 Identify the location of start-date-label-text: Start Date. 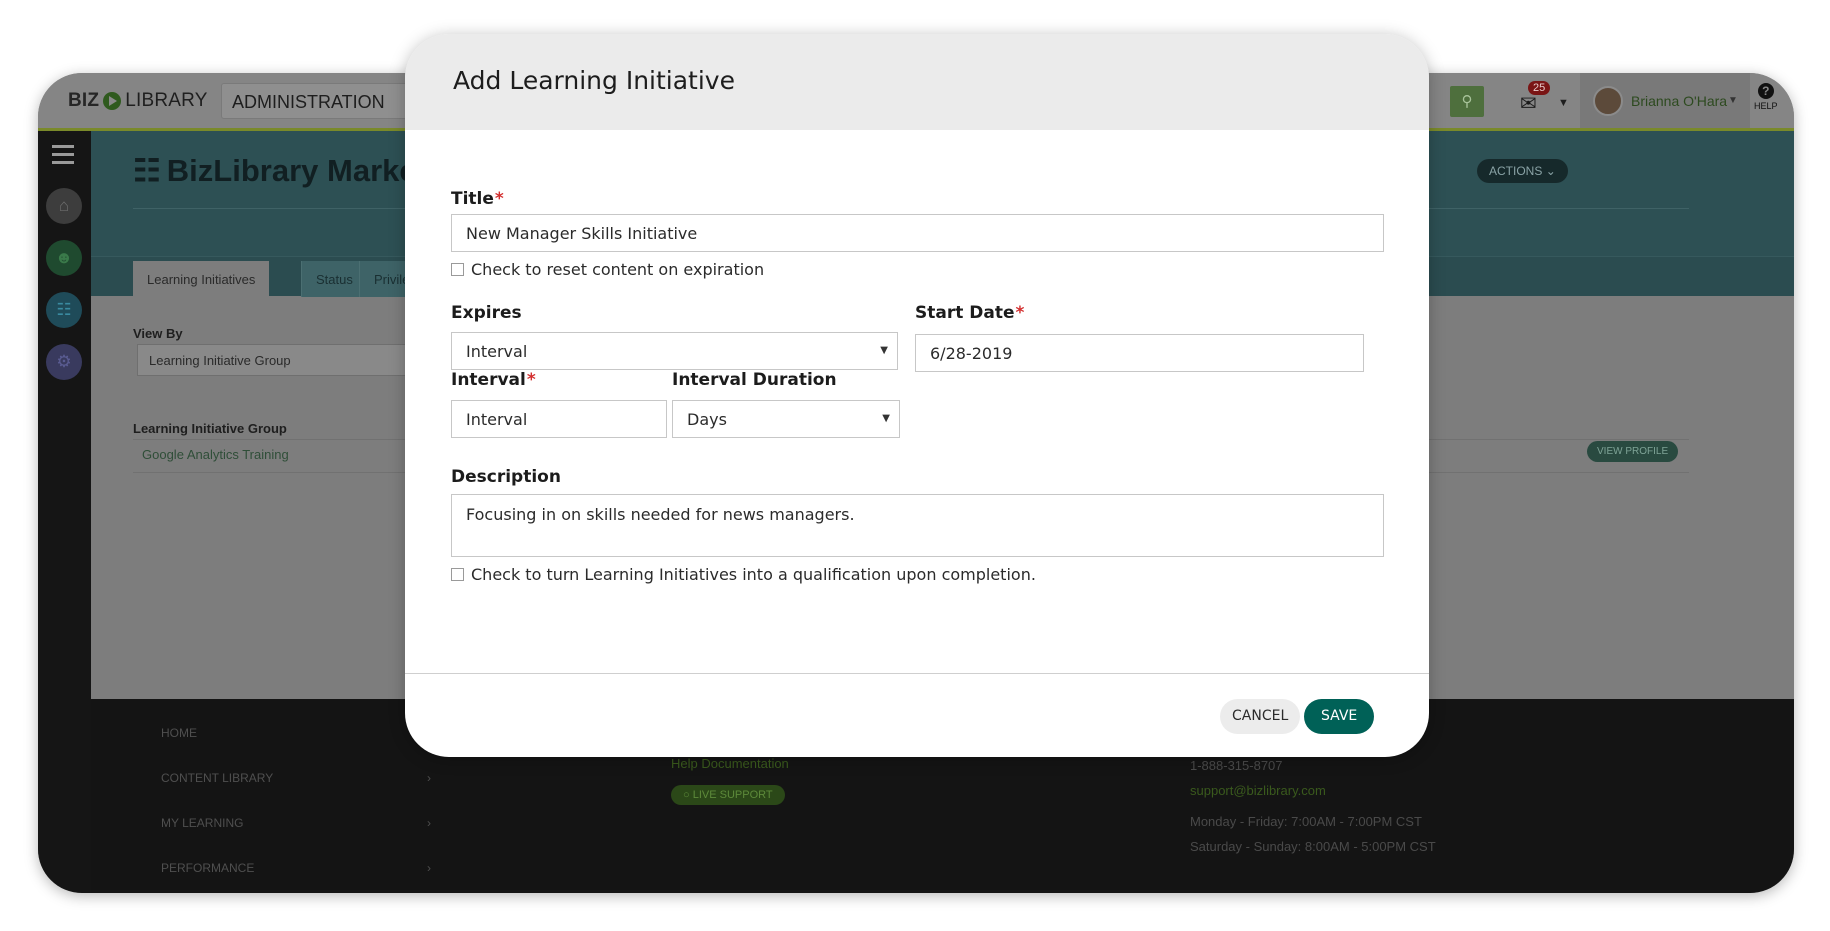
(965, 313).